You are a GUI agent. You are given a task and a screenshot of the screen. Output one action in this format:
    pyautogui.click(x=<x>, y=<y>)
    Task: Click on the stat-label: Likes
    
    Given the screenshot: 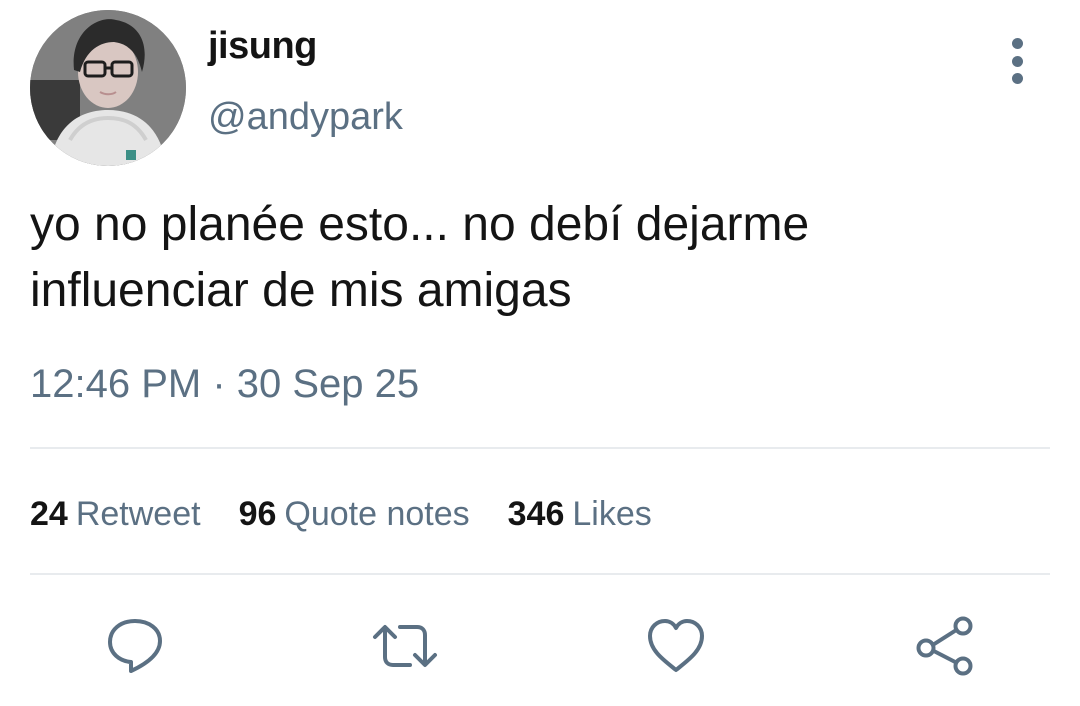 What is the action you would take?
    pyautogui.click(x=612, y=513)
    